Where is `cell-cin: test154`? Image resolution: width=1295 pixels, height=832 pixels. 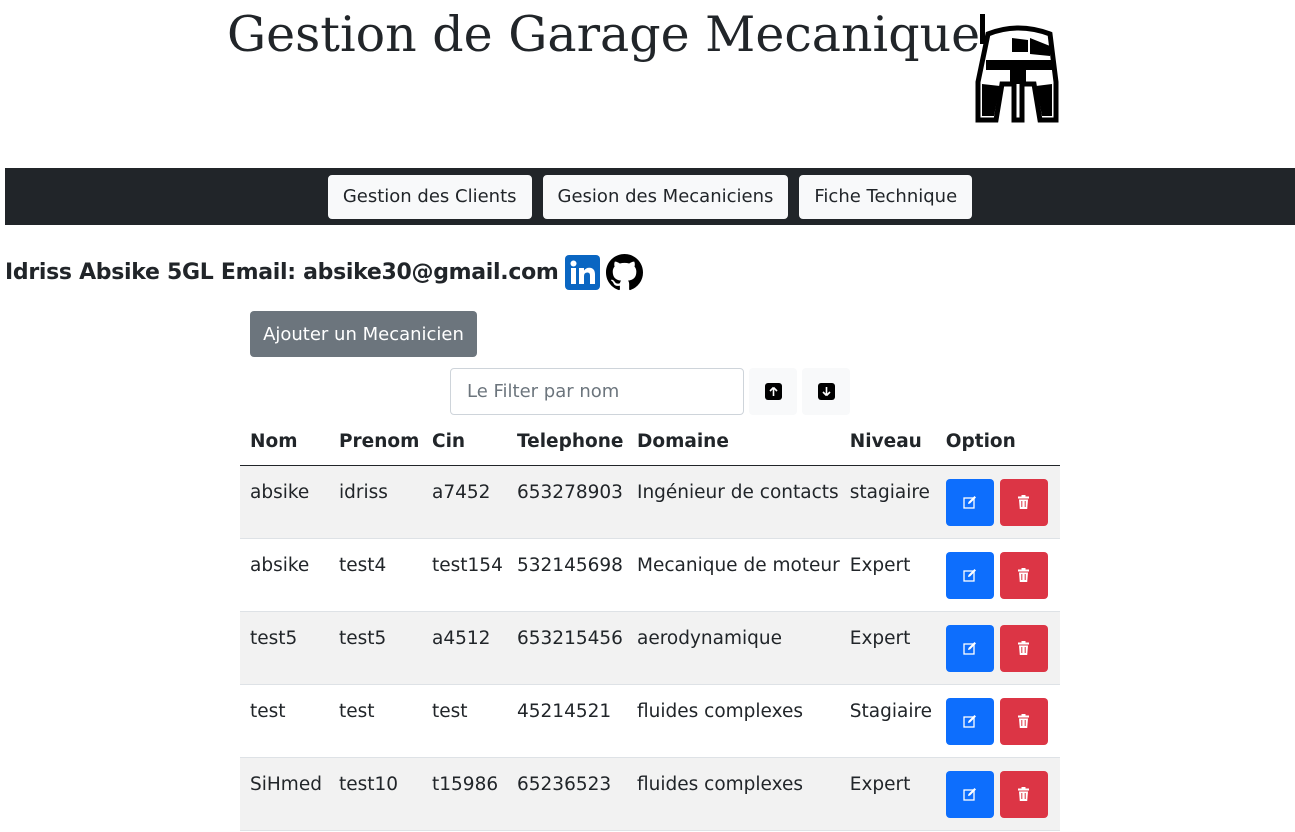
cell-cin: test154 is located at coordinates (464, 575).